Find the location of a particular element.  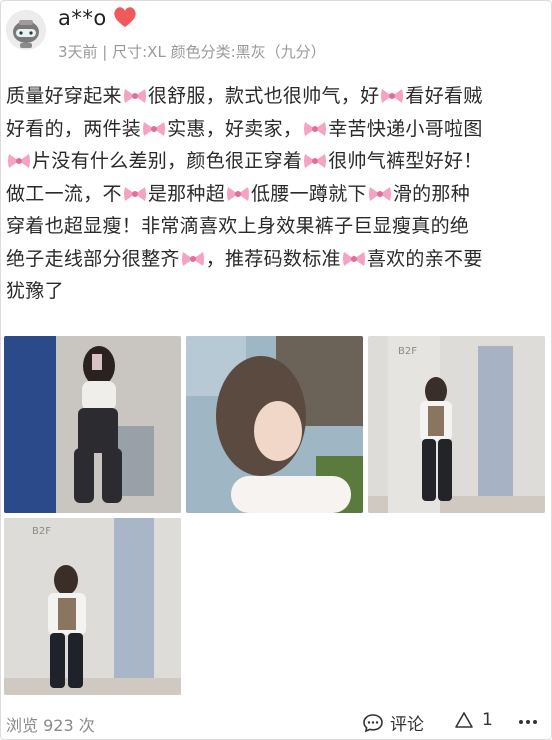

review-line: 穿着也超显瘦！非常滴喜欢上身效果裤子巨显瘦真的绝 is located at coordinates (238, 226).